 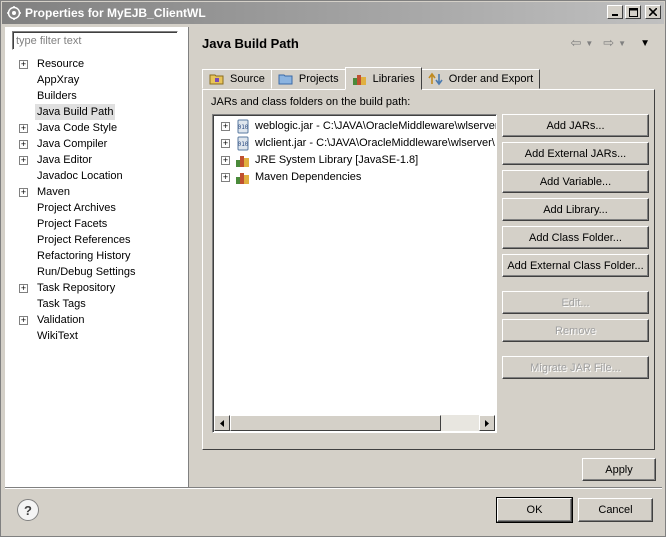 What do you see at coordinates (61, 304) in the screenshot?
I see `nav-item-label: Task Tags` at bounding box center [61, 304].